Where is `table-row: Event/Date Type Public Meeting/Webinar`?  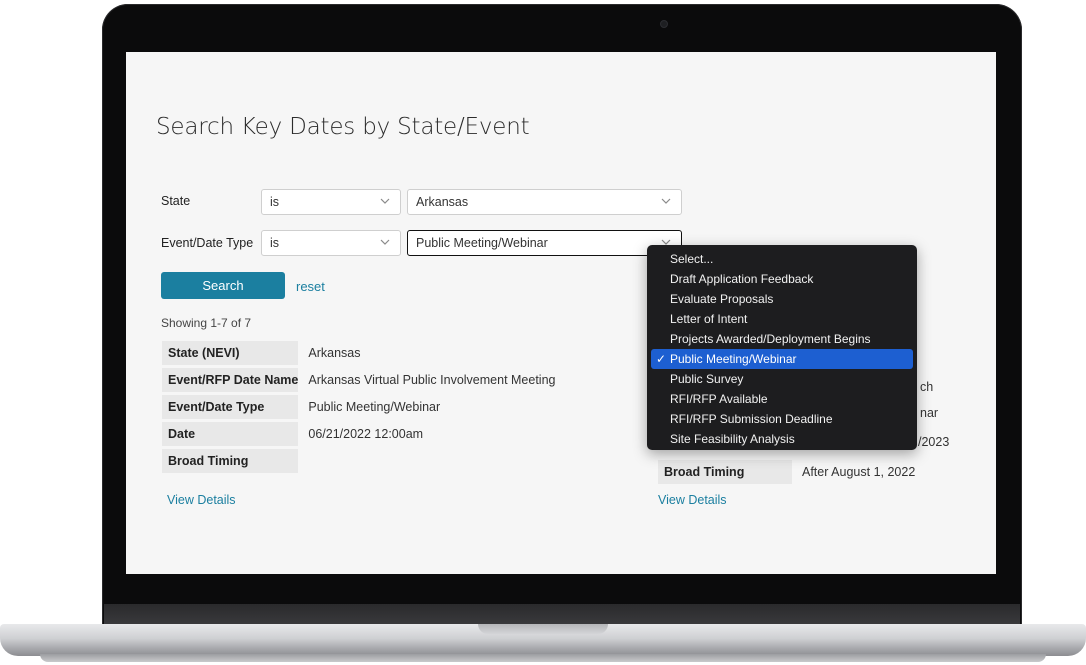 table-row: Event/Date Type Public Meeting/Webinar is located at coordinates (359, 407).